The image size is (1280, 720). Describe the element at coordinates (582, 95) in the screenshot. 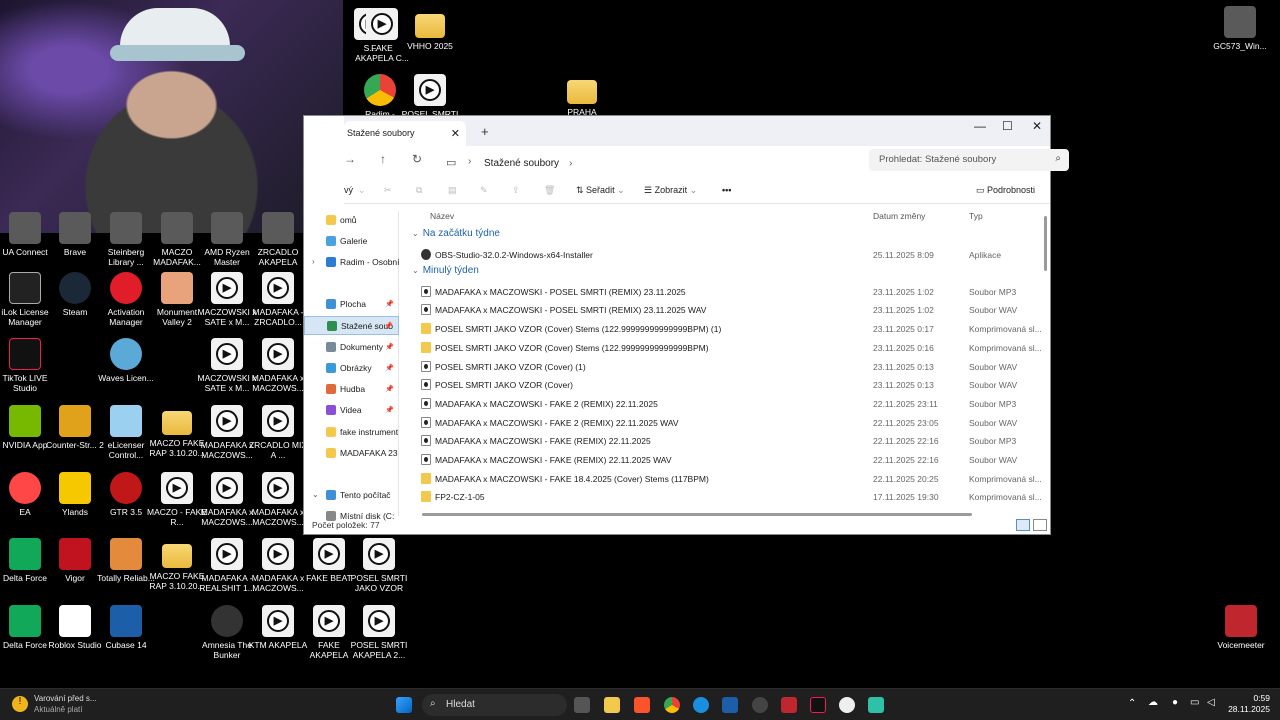

I see `desktop-icon: PRAHA` at that location.